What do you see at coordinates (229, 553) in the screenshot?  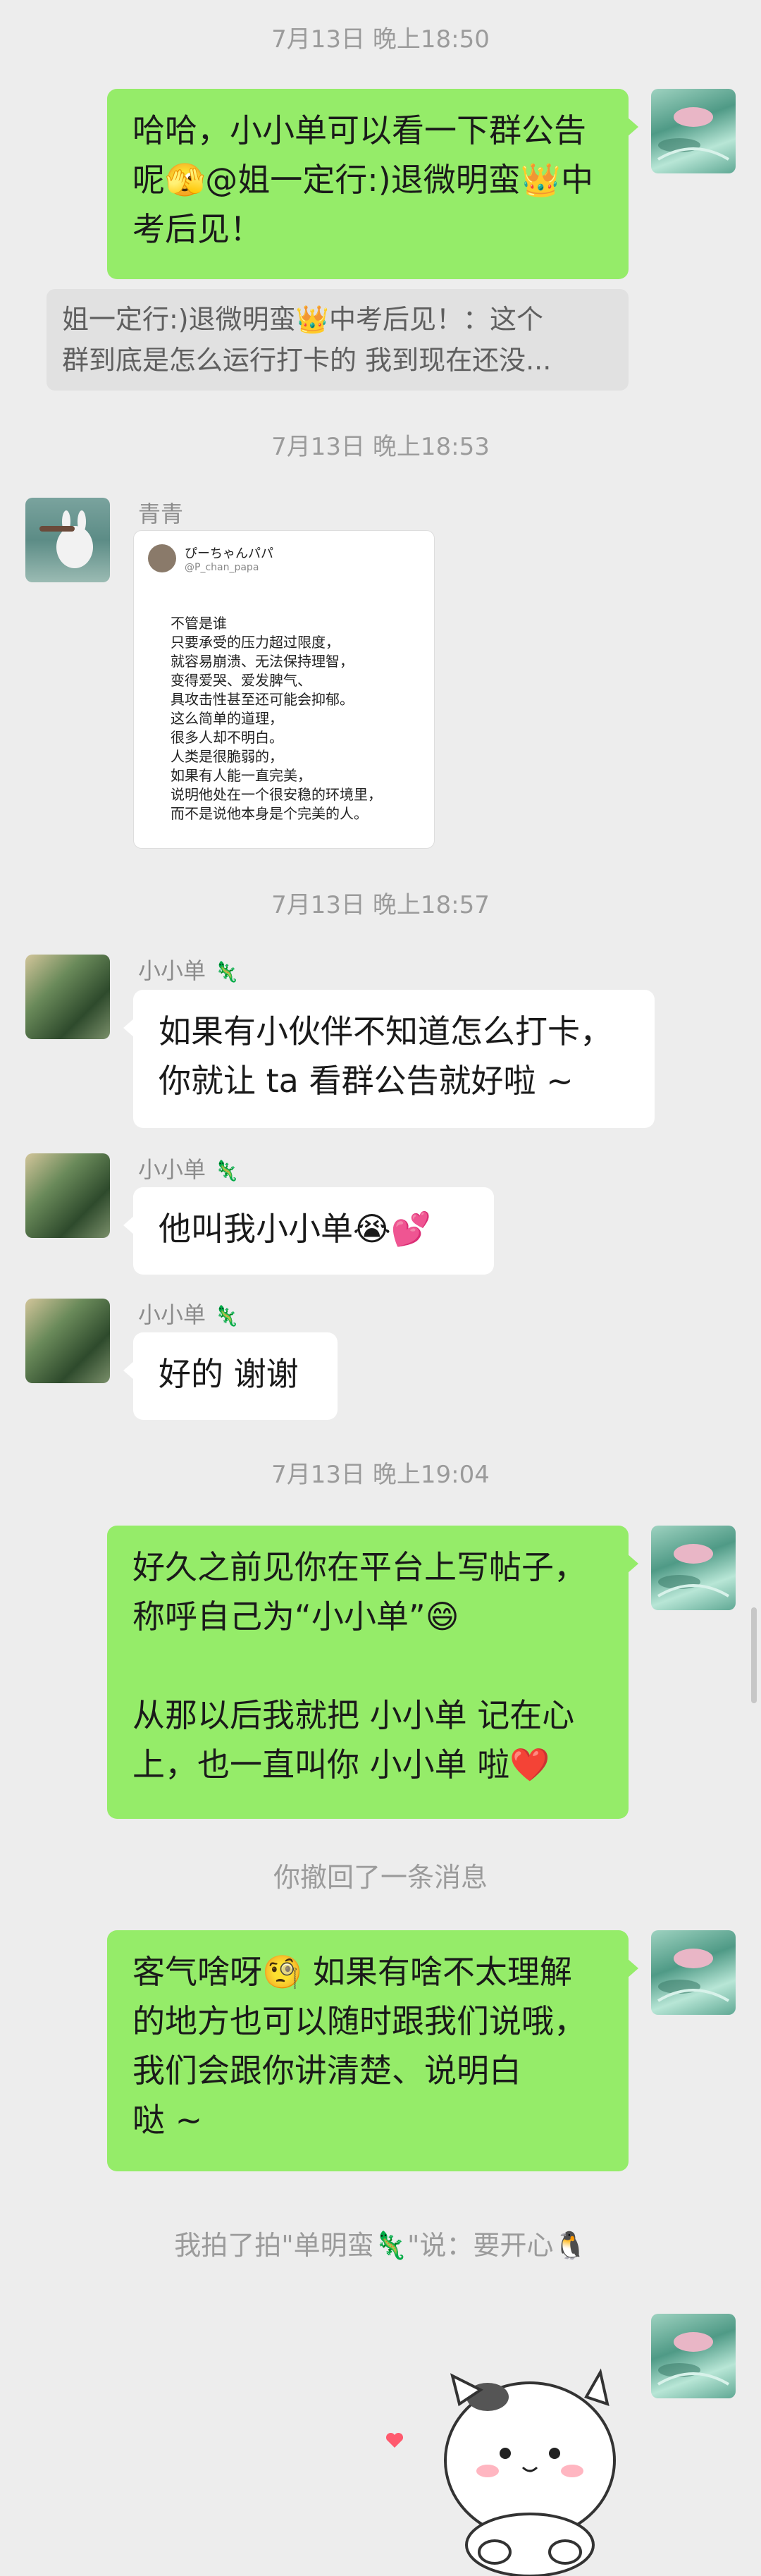 I see `post-username: ぴーちゃんパパ` at bounding box center [229, 553].